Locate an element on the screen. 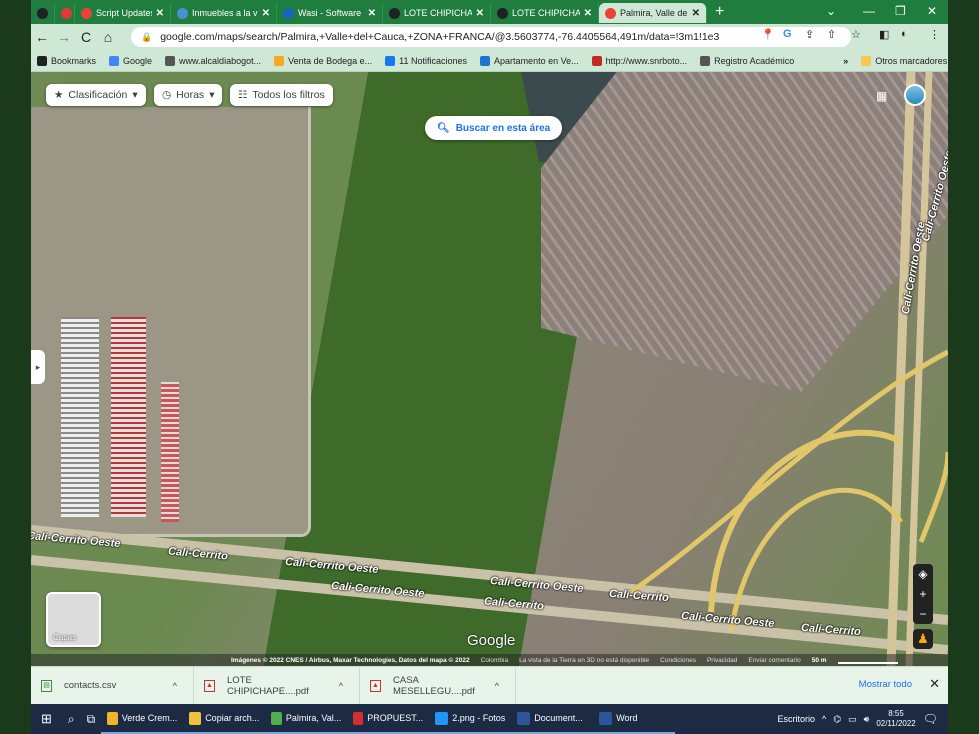 The image size is (979, 734). hours-chip: ◷ Horas ▾ is located at coordinates (188, 95).